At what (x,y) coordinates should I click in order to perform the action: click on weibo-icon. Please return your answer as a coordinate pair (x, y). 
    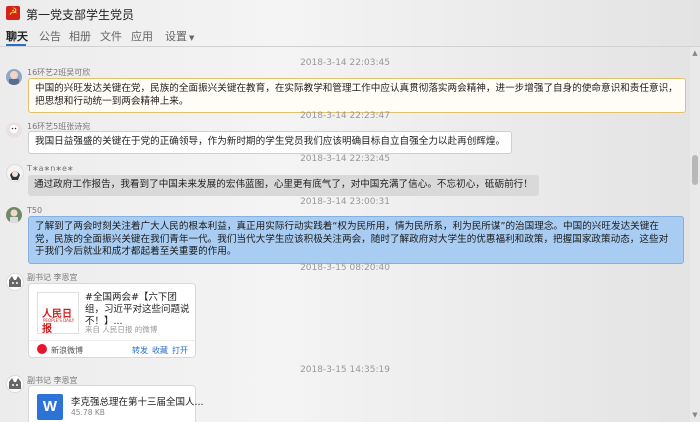
    Looking at the image, I should click on (42, 349).